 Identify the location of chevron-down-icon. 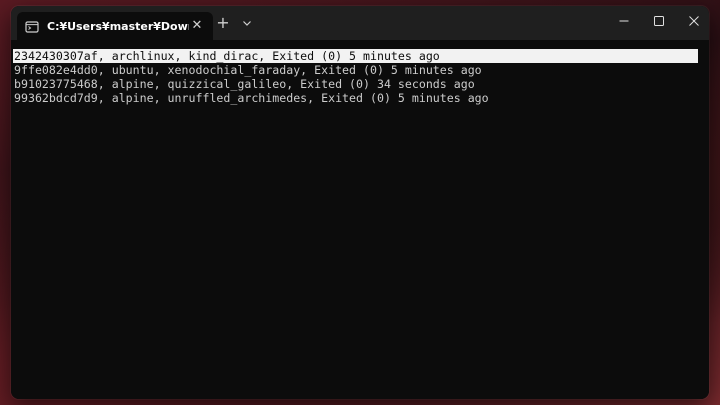
(247, 22).